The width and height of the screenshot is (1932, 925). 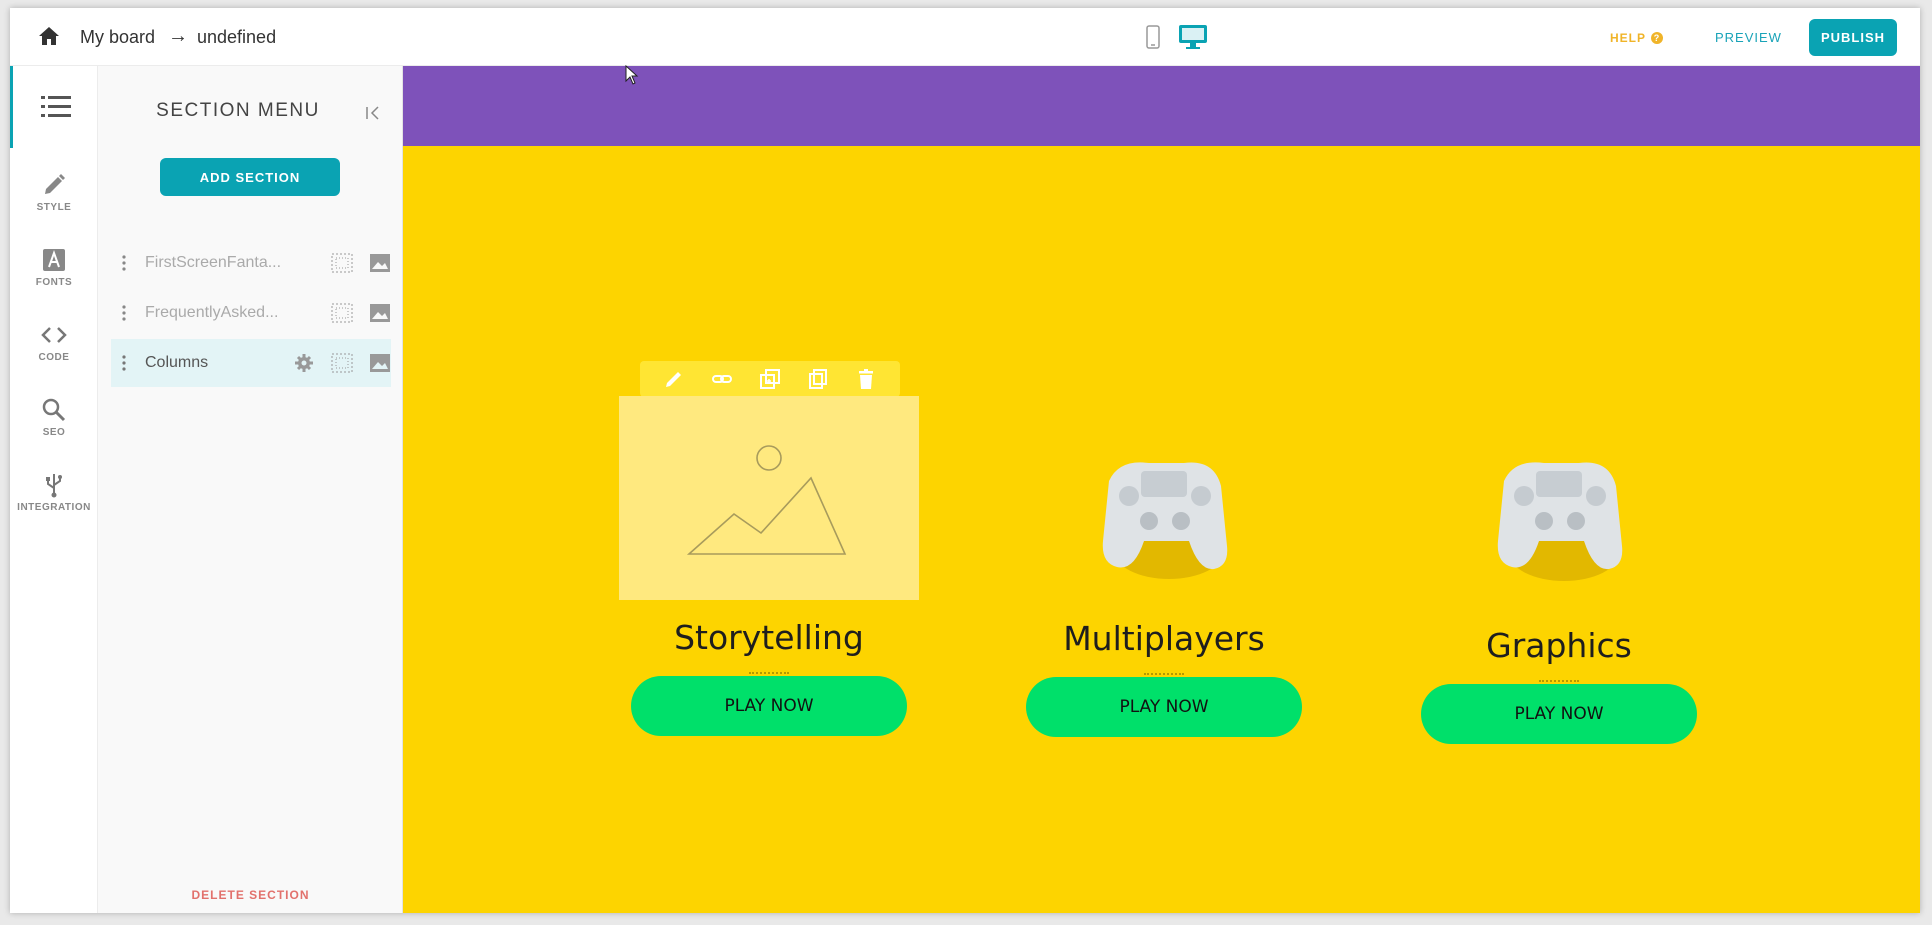 I want to click on code-icon, so click(x=54, y=334).